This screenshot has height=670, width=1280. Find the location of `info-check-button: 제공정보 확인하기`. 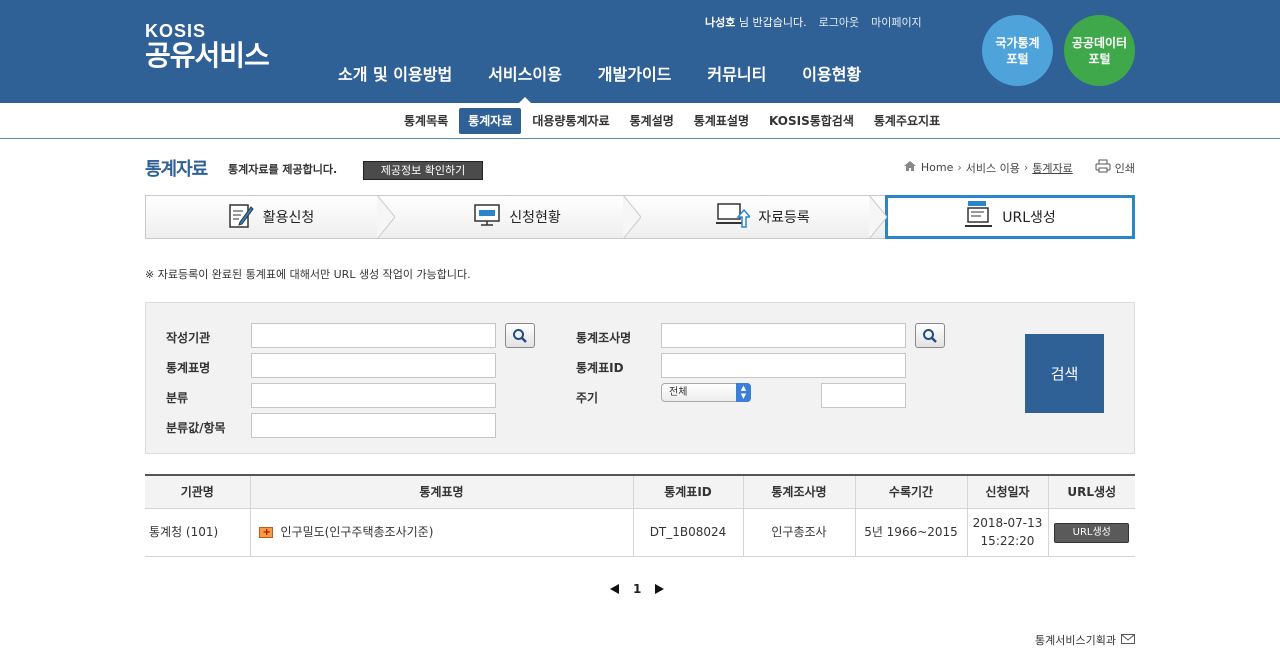

info-check-button: 제공정보 확인하기 is located at coordinates (423, 170).